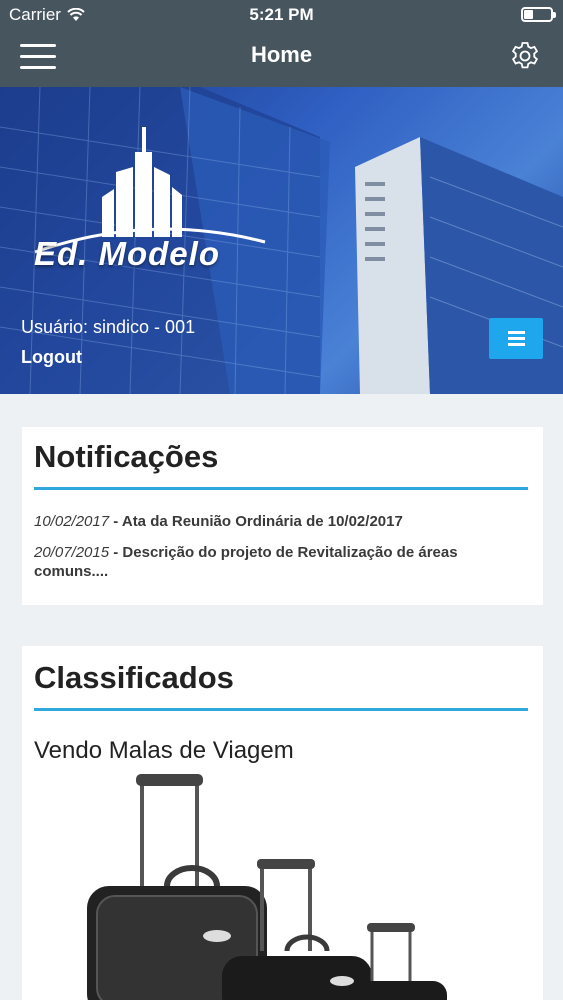  I want to click on status-bar: Carrier 5:21 PM, so click(281, 15).